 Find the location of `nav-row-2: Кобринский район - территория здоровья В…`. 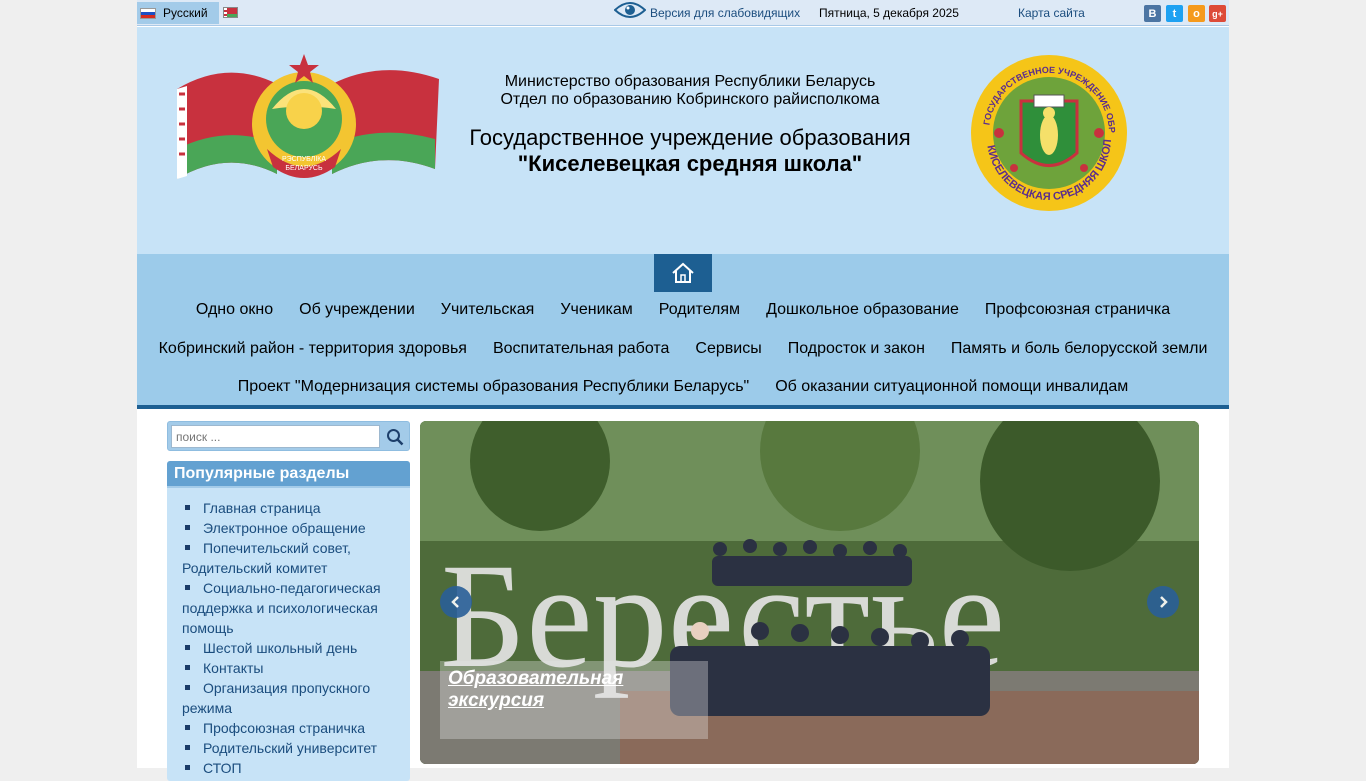

nav-row-2: Кобринский район - территория здоровья В… is located at coordinates (683, 349).